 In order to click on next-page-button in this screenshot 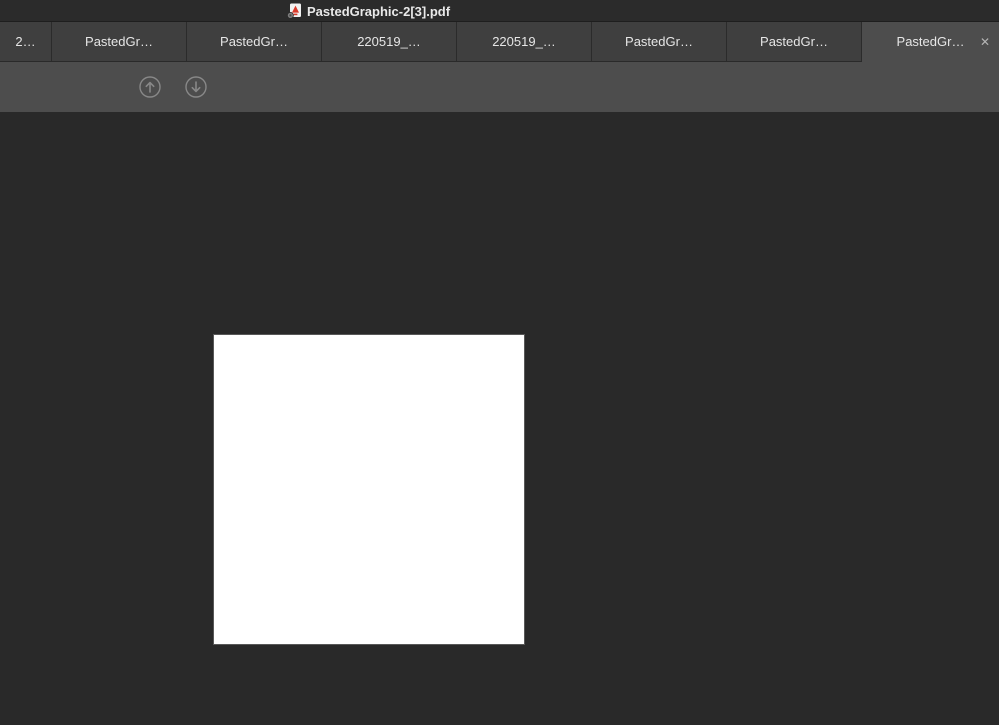, I will do `click(196, 87)`.